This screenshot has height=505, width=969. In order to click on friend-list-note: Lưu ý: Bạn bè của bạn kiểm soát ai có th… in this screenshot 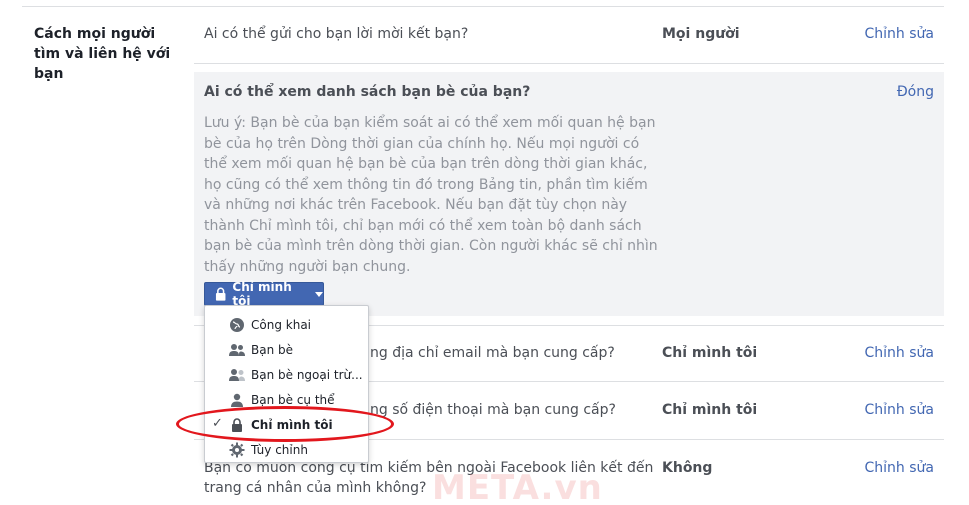, I will do `click(431, 195)`.